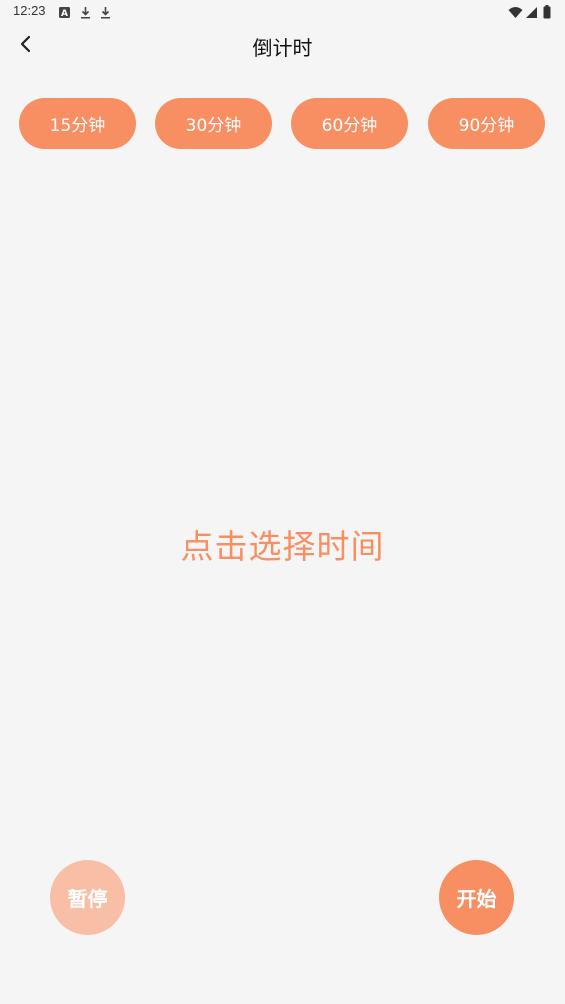 This screenshot has height=1004, width=565. What do you see at coordinates (282, 12) in the screenshot?
I see `status-bar: 12:23 A` at bounding box center [282, 12].